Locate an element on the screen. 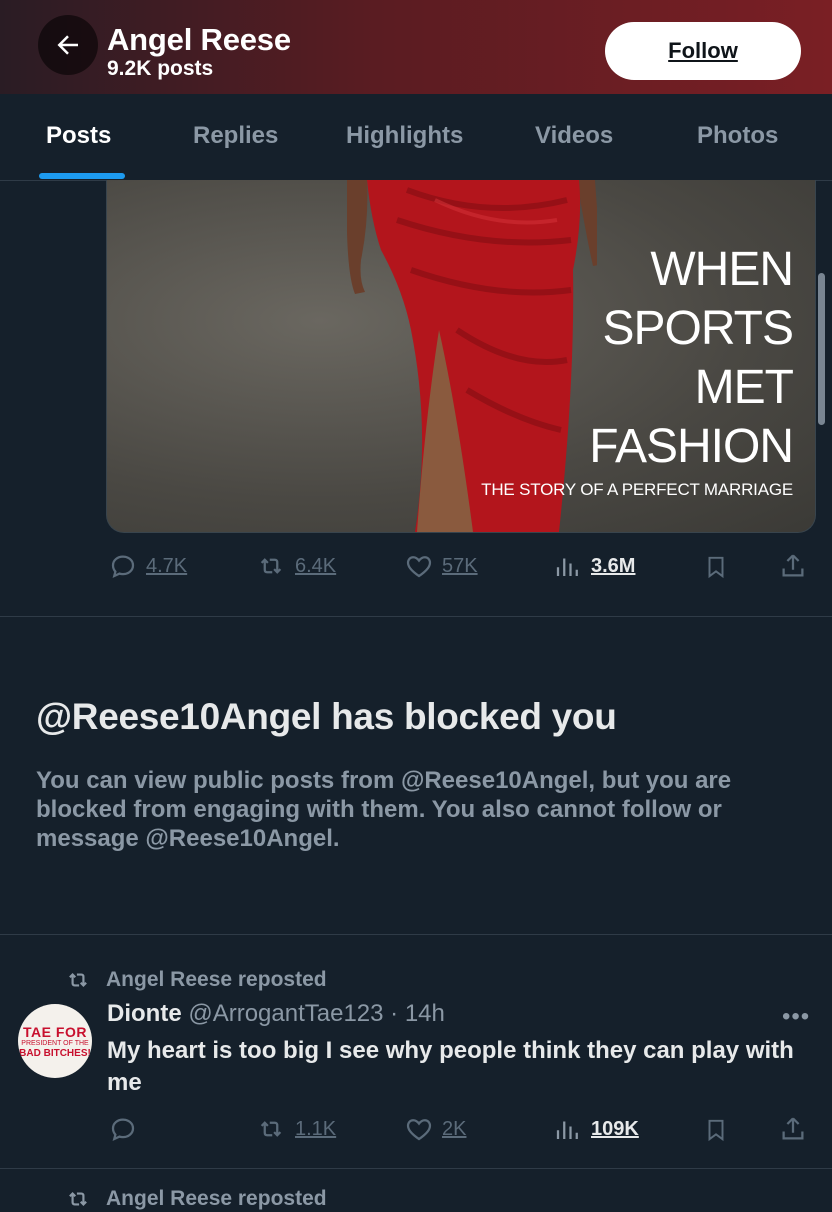 The height and width of the screenshot is (1212, 832). author-name: Dionte is located at coordinates (144, 1013).